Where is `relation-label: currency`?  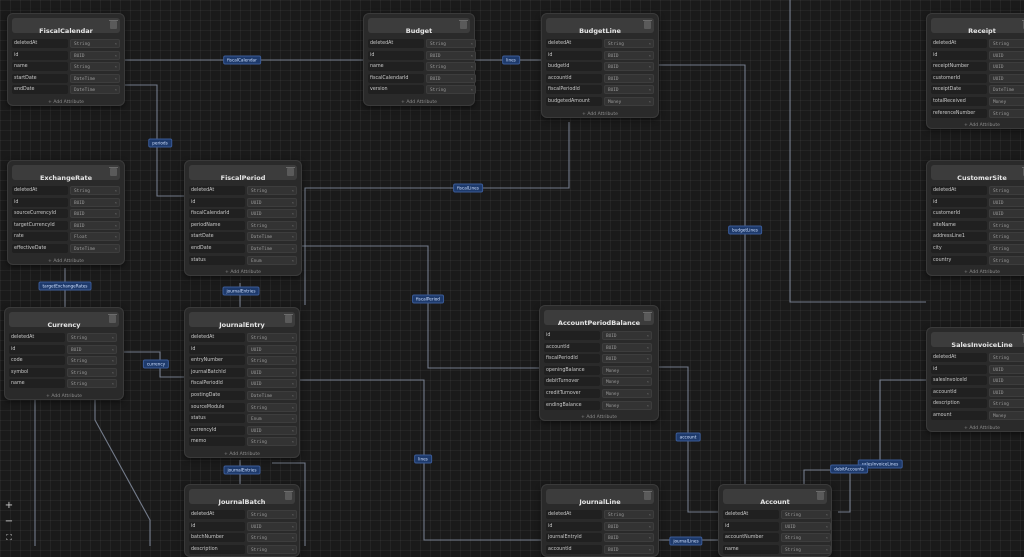 relation-label: currency is located at coordinates (156, 364).